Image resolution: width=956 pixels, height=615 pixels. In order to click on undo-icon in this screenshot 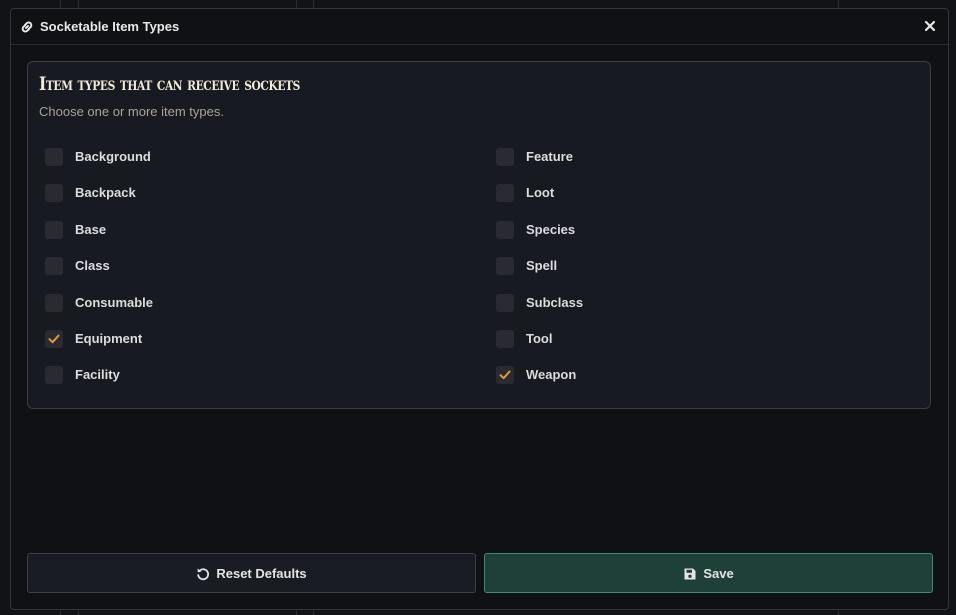, I will do `click(203, 573)`.